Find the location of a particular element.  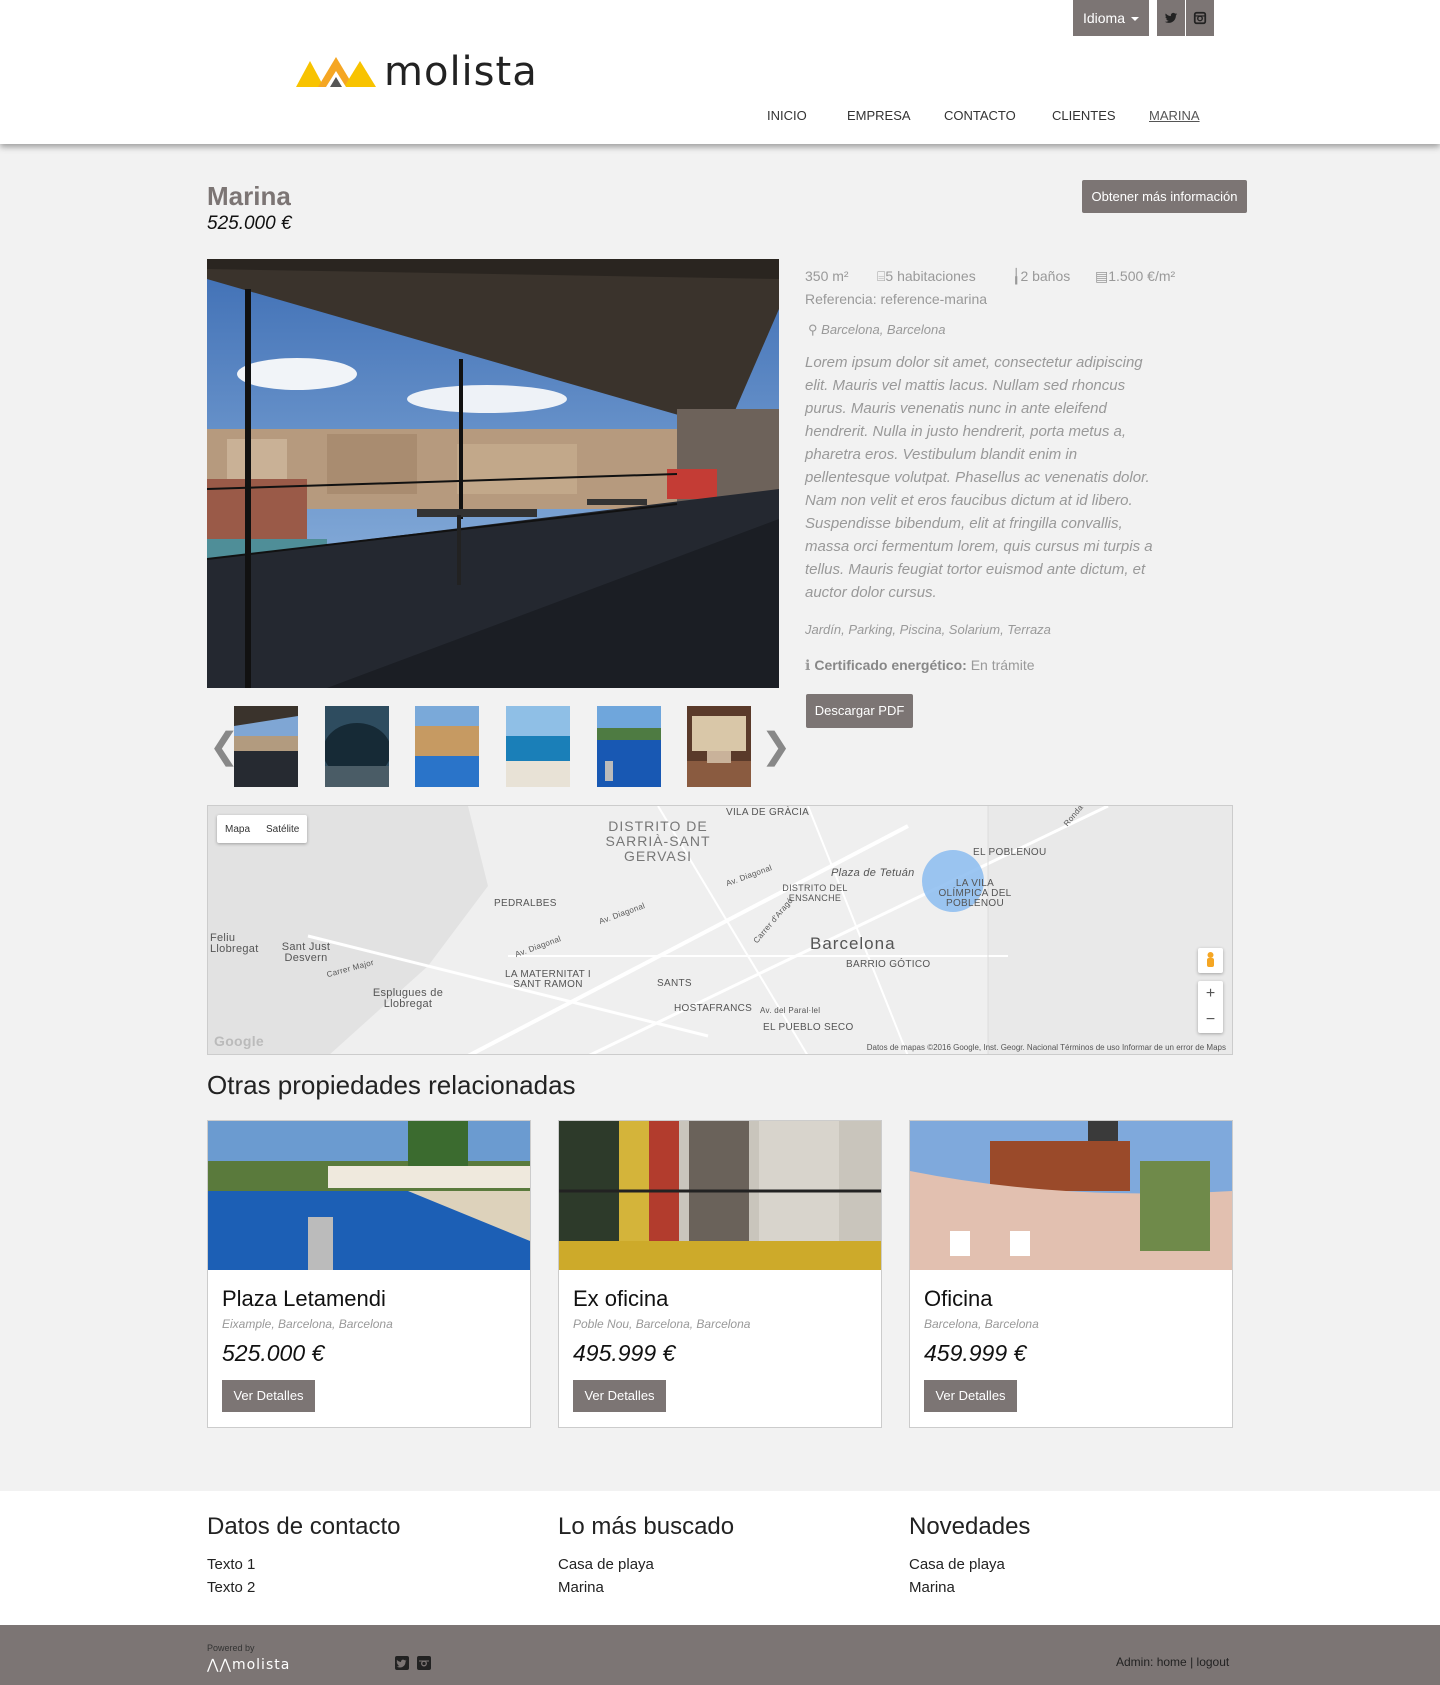

footer-contact-item: Texto 2 is located at coordinates (231, 1587).